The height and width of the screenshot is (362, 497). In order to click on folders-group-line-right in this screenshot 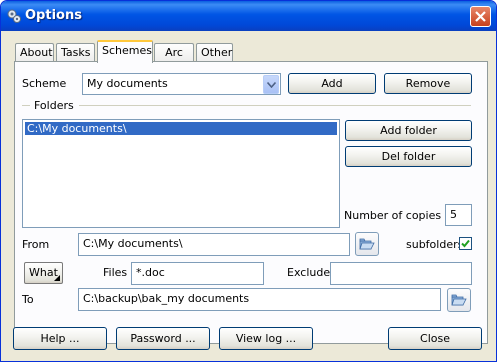, I will do `click(275, 105)`.